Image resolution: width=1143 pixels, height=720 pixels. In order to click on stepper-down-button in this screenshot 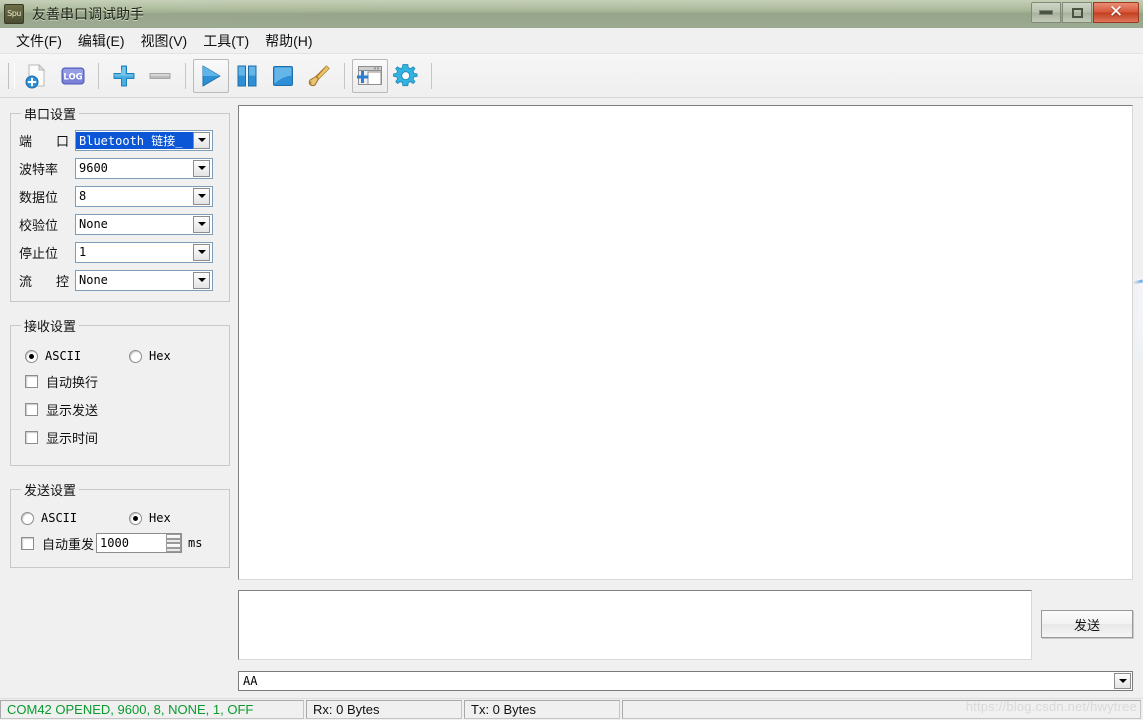, I will do `click(174, 547)`.